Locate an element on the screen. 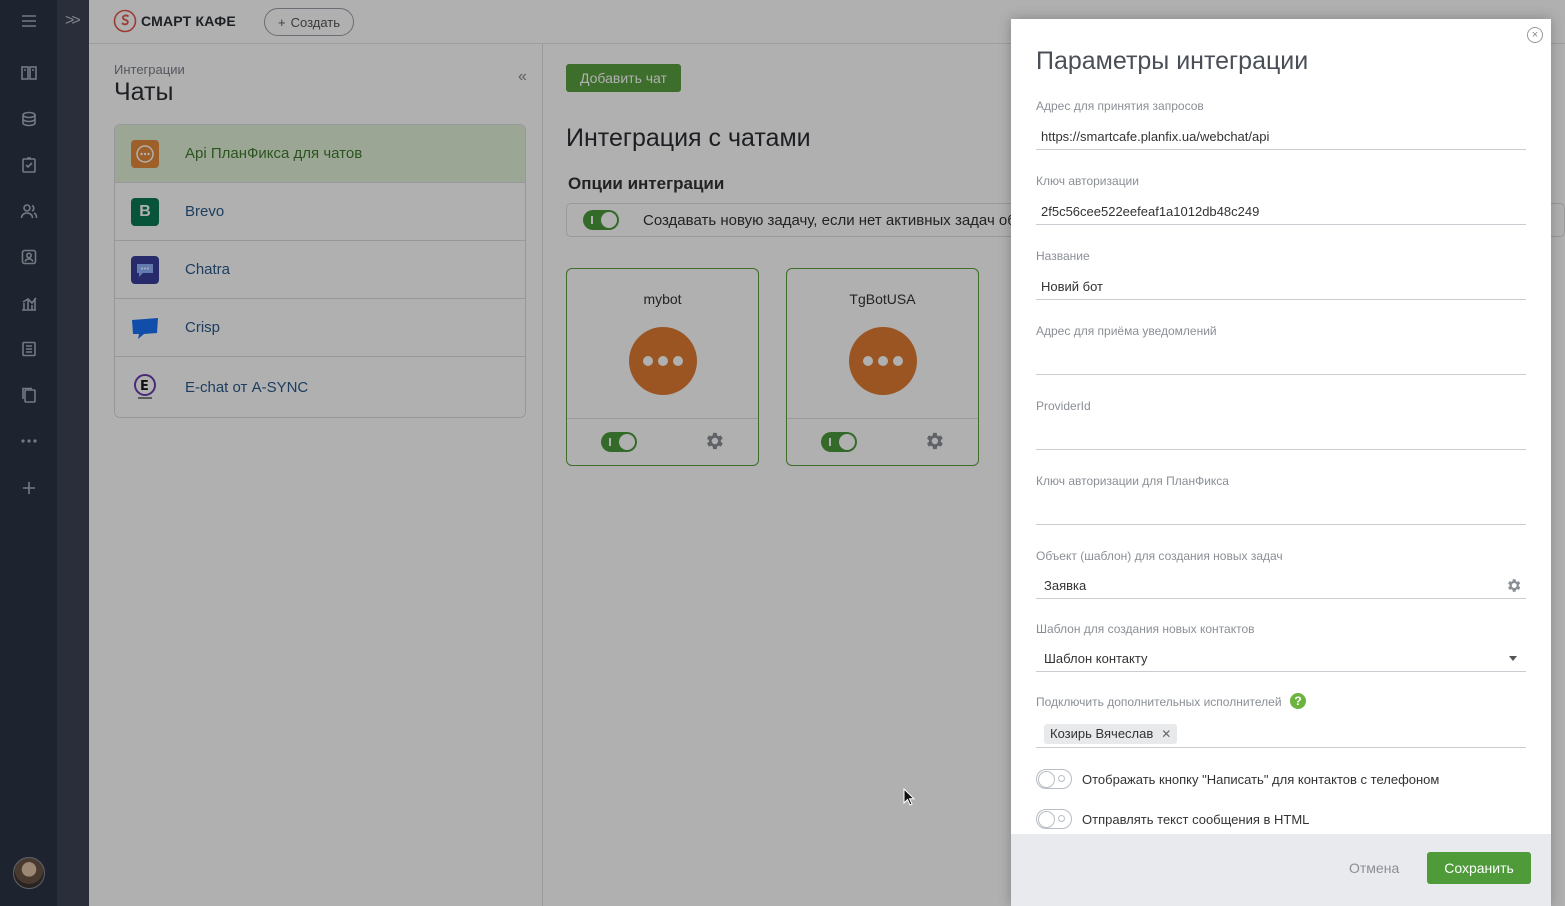 The image size is (1565, 906). cancel-button: Отмена is located at coordinates (1374, 868).